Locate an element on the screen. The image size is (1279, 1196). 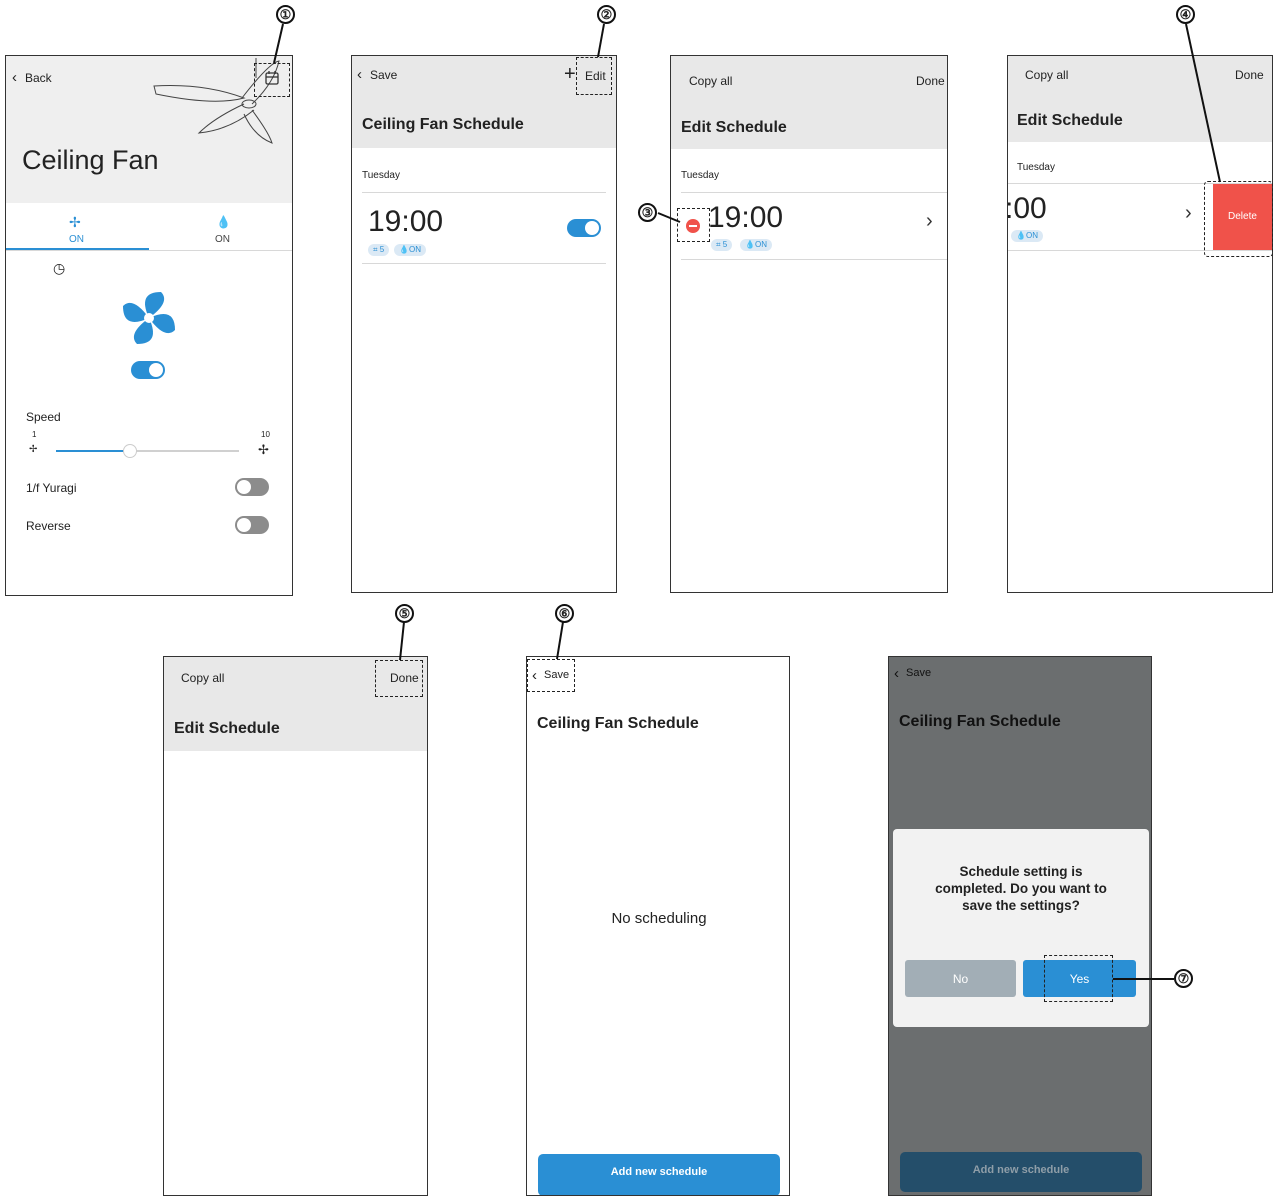
callout-1: ① is located at coordinates (285, 14).